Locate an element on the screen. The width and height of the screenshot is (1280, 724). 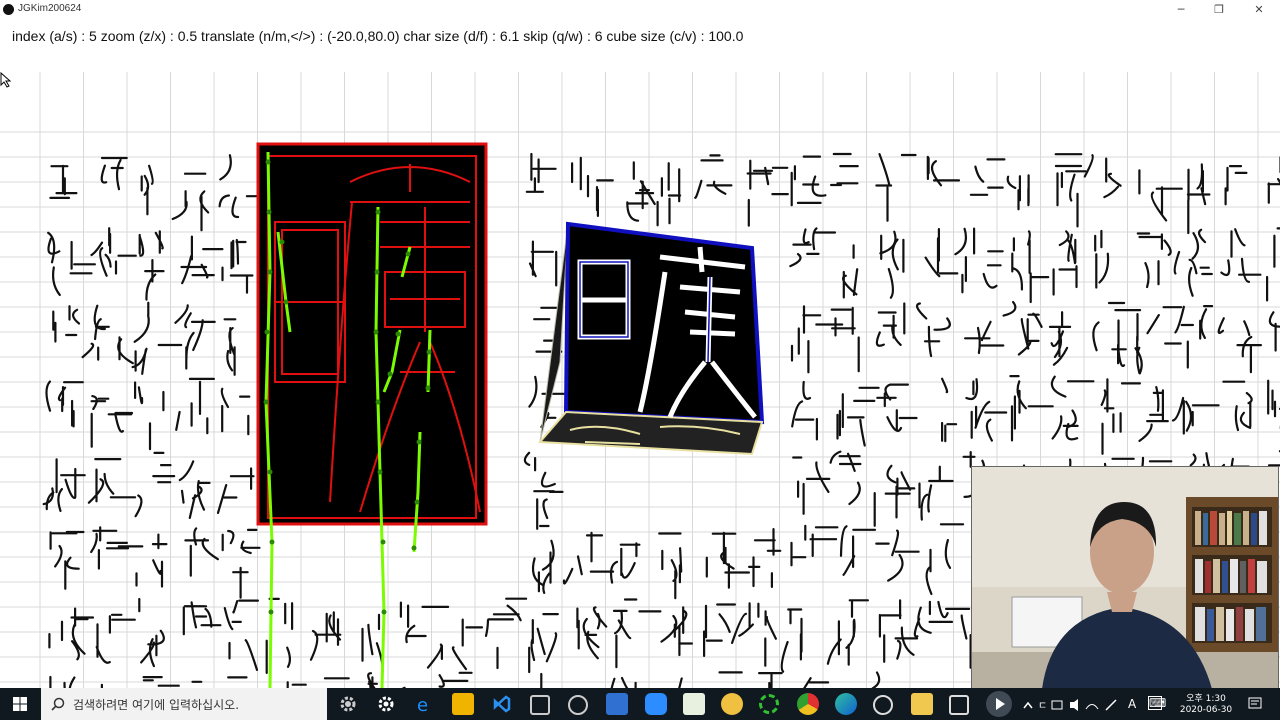
presenter-video-image is located at coordinates (1125, 578).